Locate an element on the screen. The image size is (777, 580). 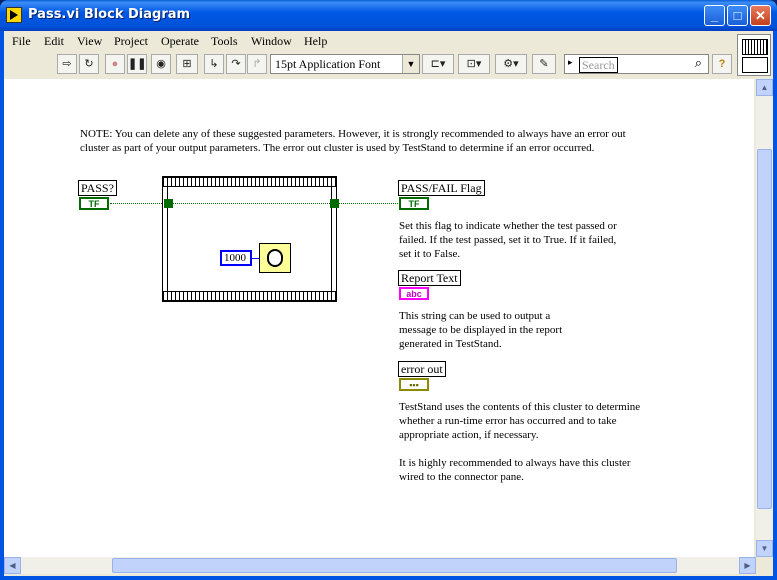
flat-sequence-structure is located at coordinates (249, 239).